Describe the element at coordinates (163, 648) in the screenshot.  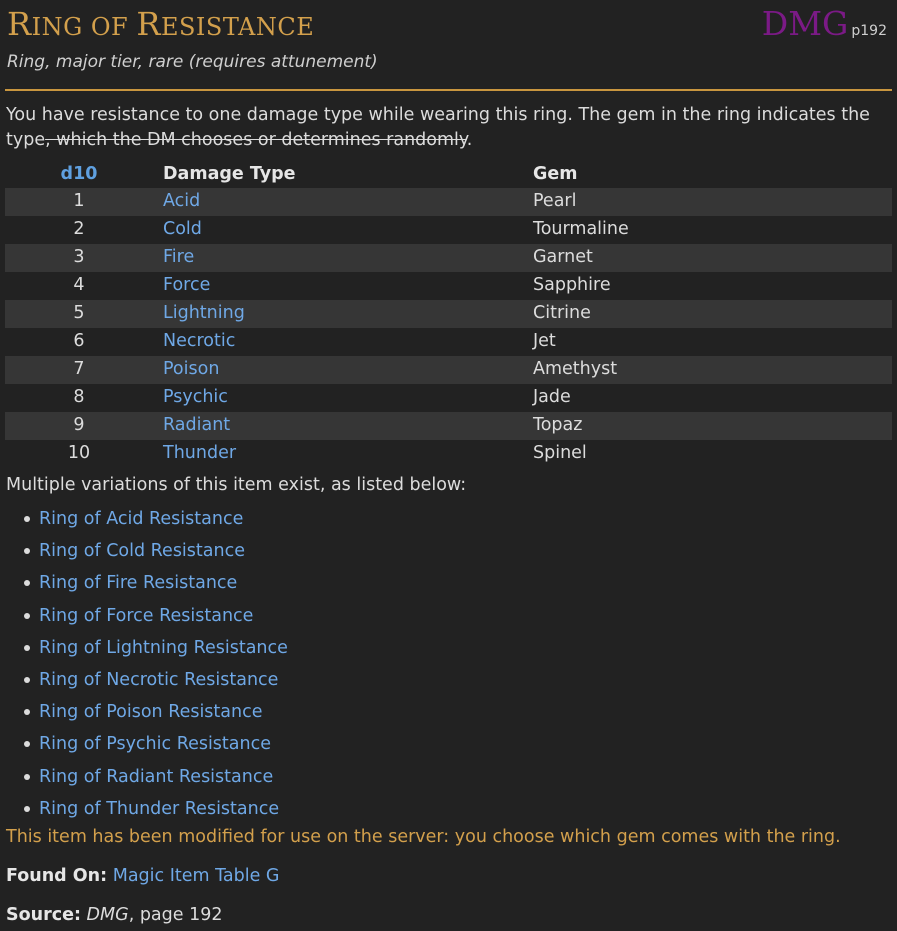
I see `variation-link: Ring of Lightning Resistance` at that location.